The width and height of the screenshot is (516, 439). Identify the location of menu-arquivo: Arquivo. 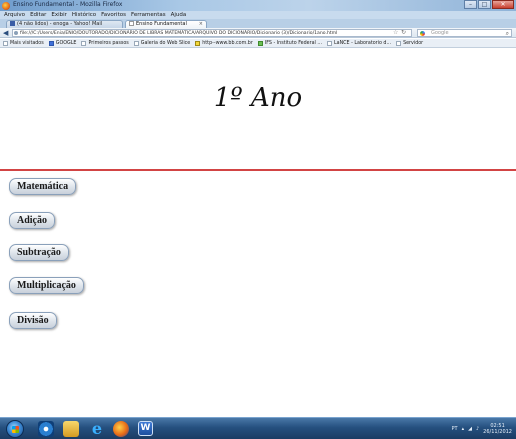
(14, 15).